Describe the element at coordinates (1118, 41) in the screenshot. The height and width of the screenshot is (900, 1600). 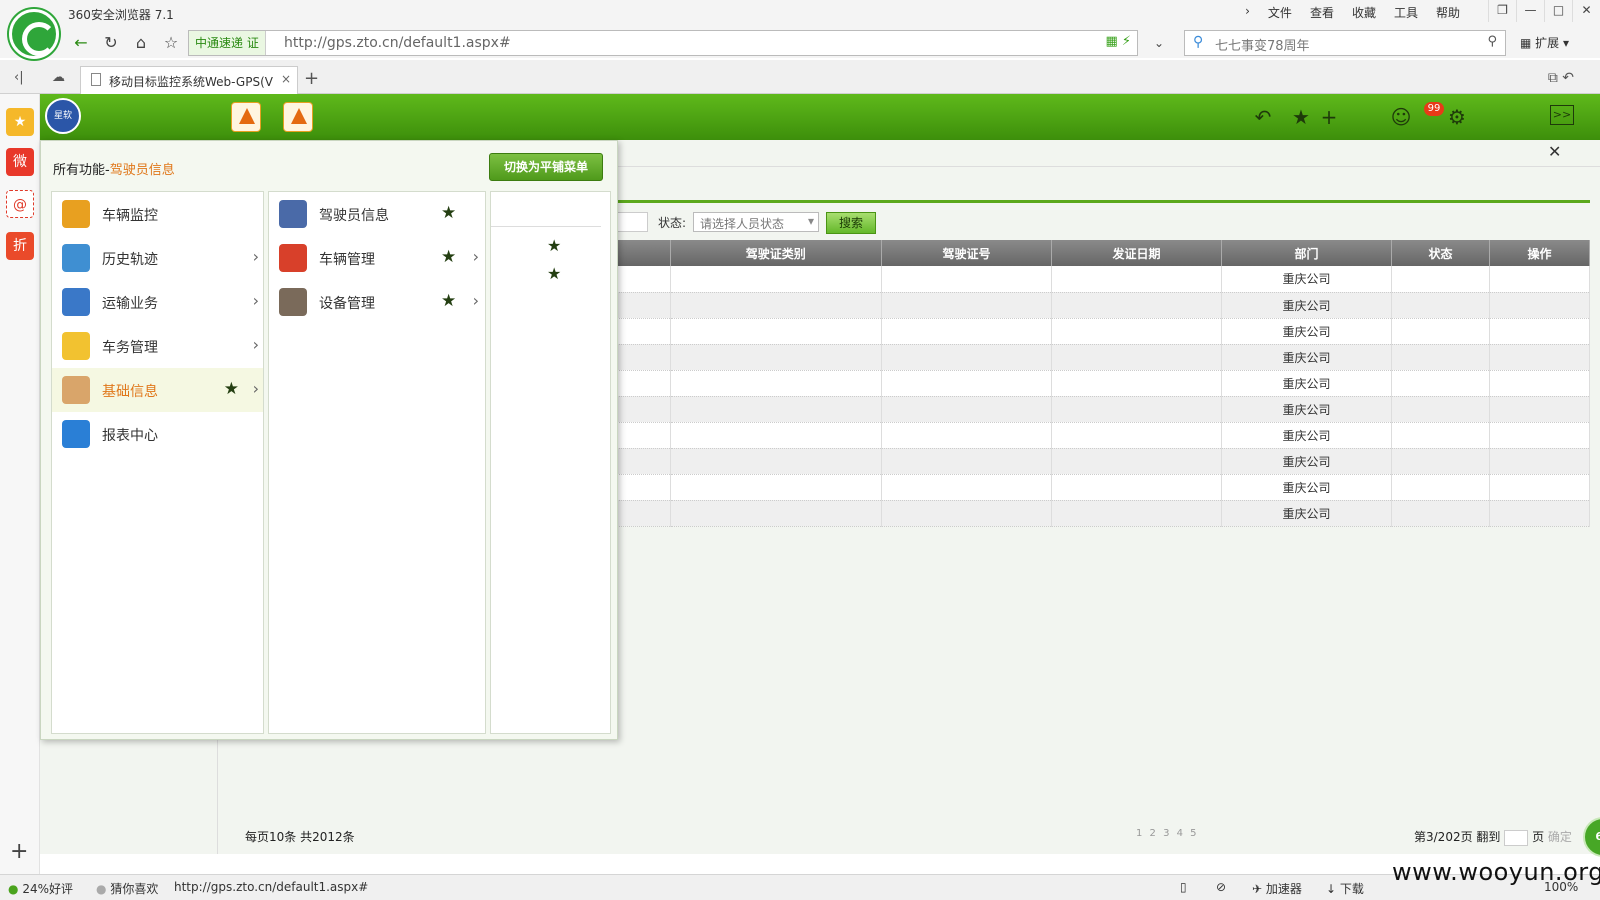
I see `qr-lightning-icon: ▦ ⚡` at that location.